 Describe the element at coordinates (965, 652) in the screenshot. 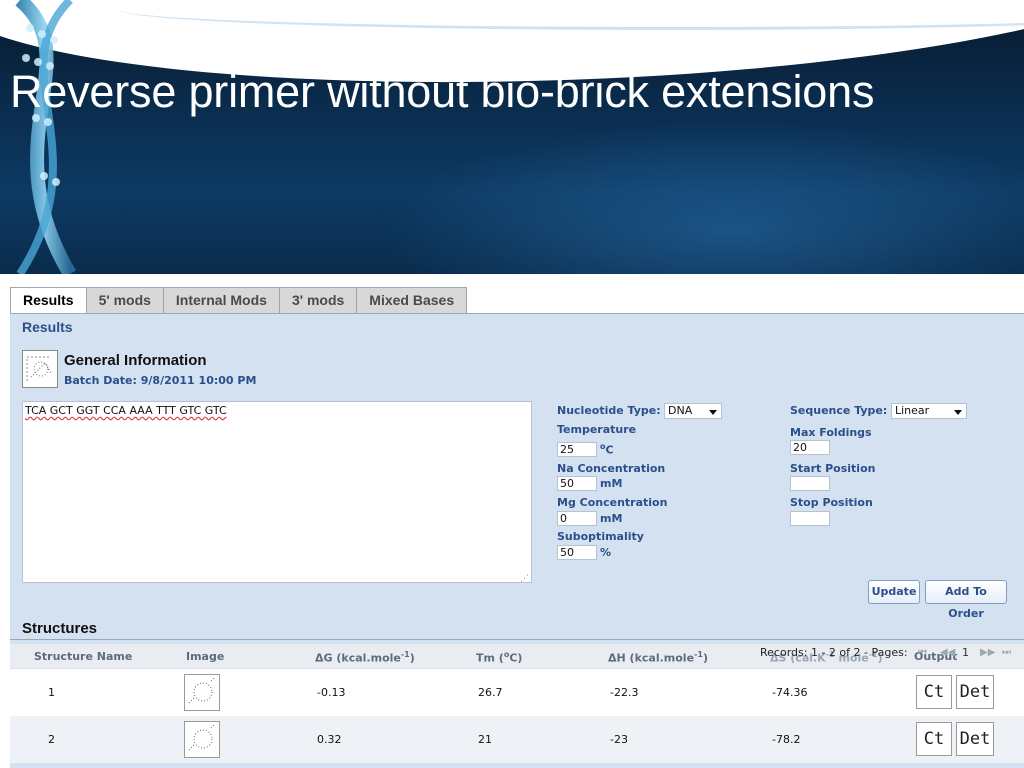

I see `pager-page-number: 1` at that location.